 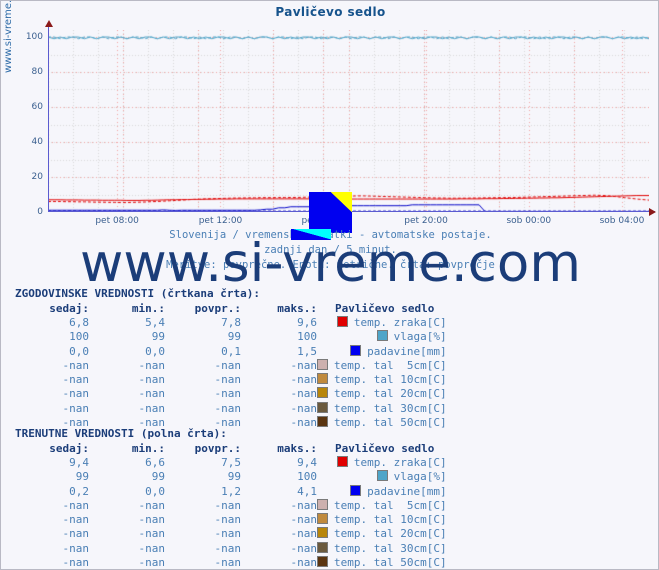 I want to click on legend-cell: padavine[mm], so click(x=382, y=491).